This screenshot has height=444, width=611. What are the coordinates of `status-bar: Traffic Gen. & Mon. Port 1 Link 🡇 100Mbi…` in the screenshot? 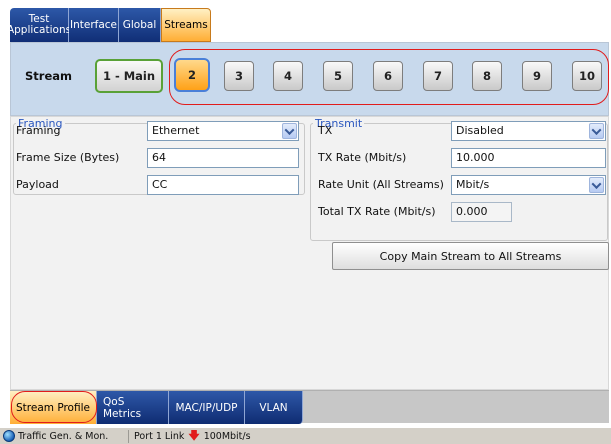 It's located at (305, 435).